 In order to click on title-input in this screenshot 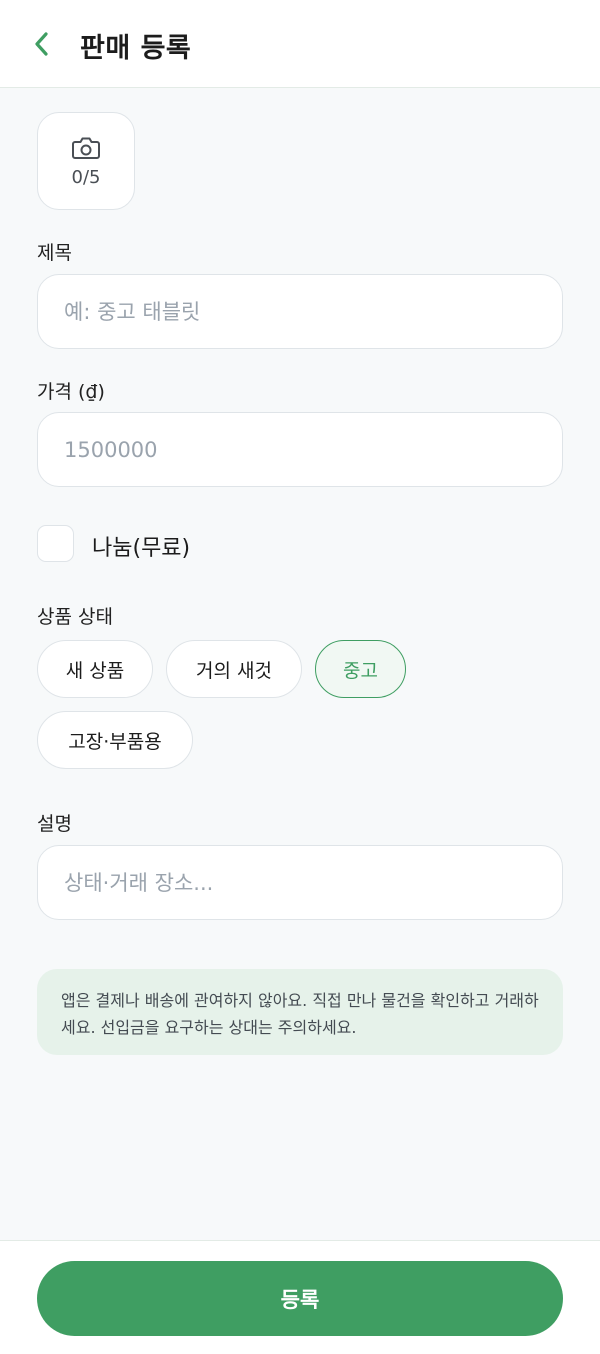, I will do `click(313, 311)`.